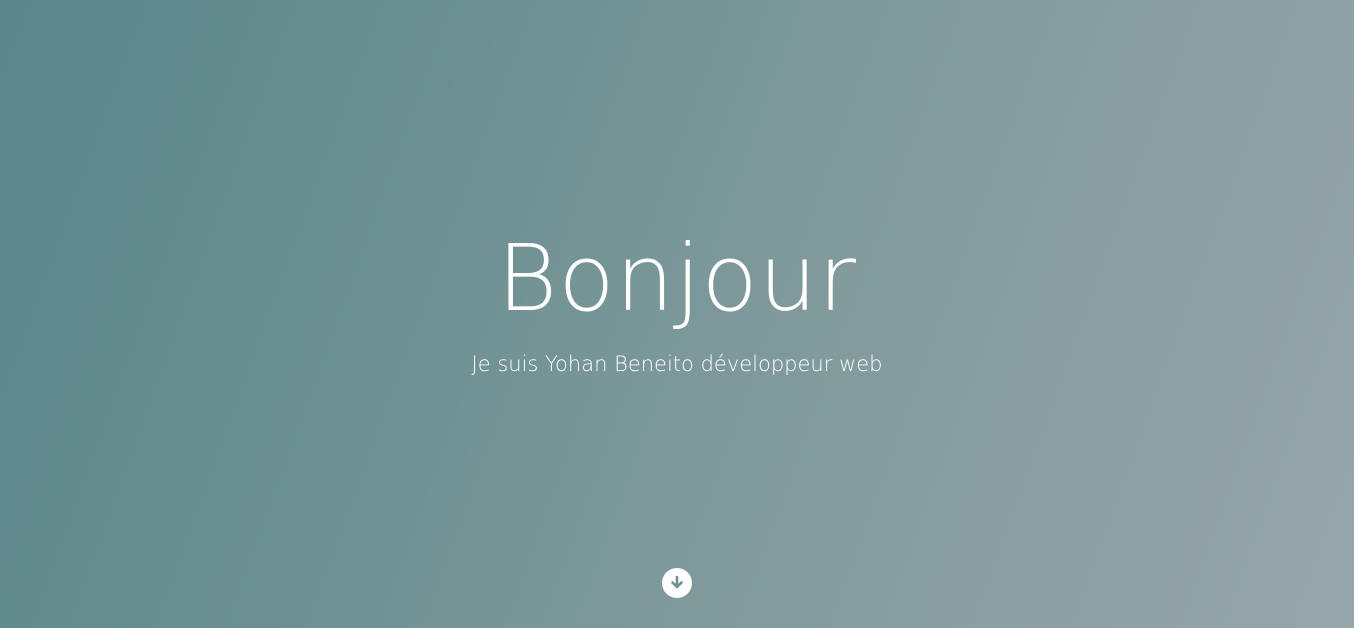  I want to click on hero-subtitle: Je suis Yohan Beneito développeur web, so click(677, 364).